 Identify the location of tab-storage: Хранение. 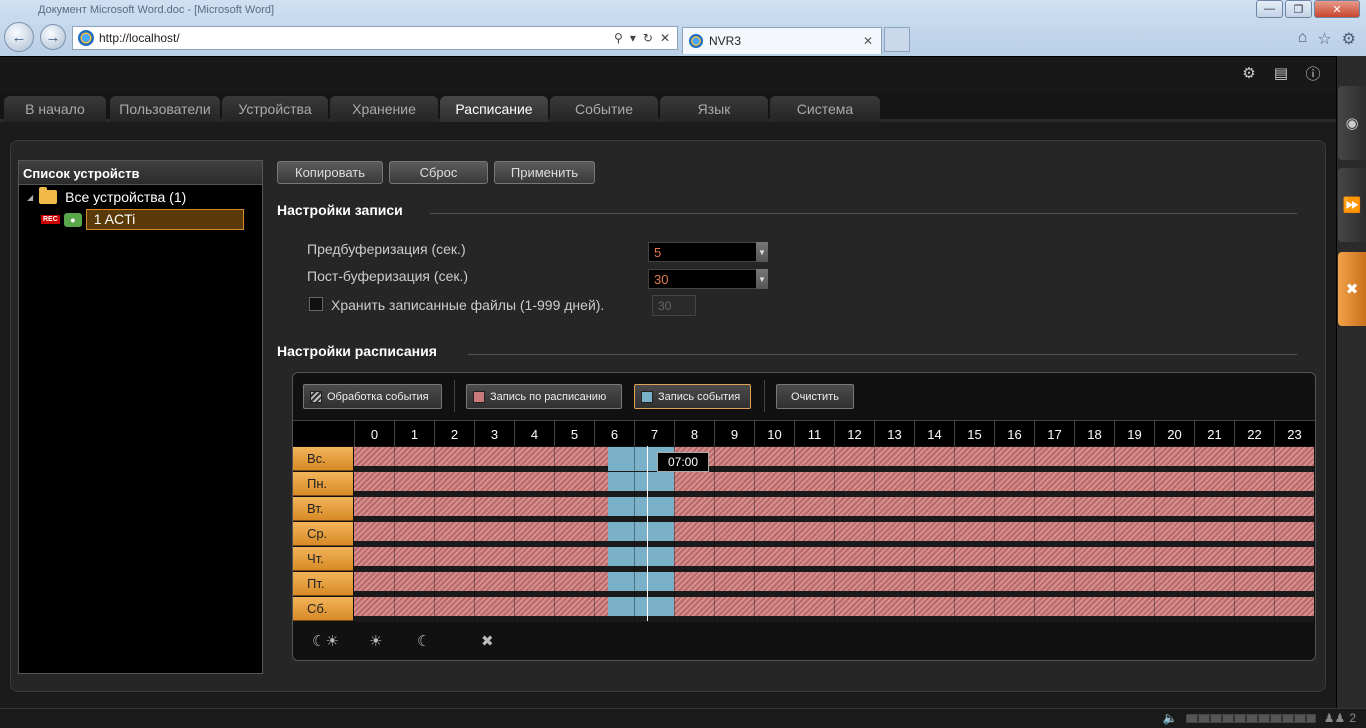
(384, 109).